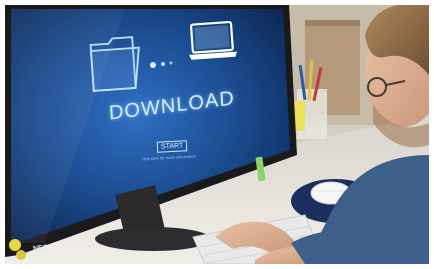  I want to click on flower, so click(15, 245).